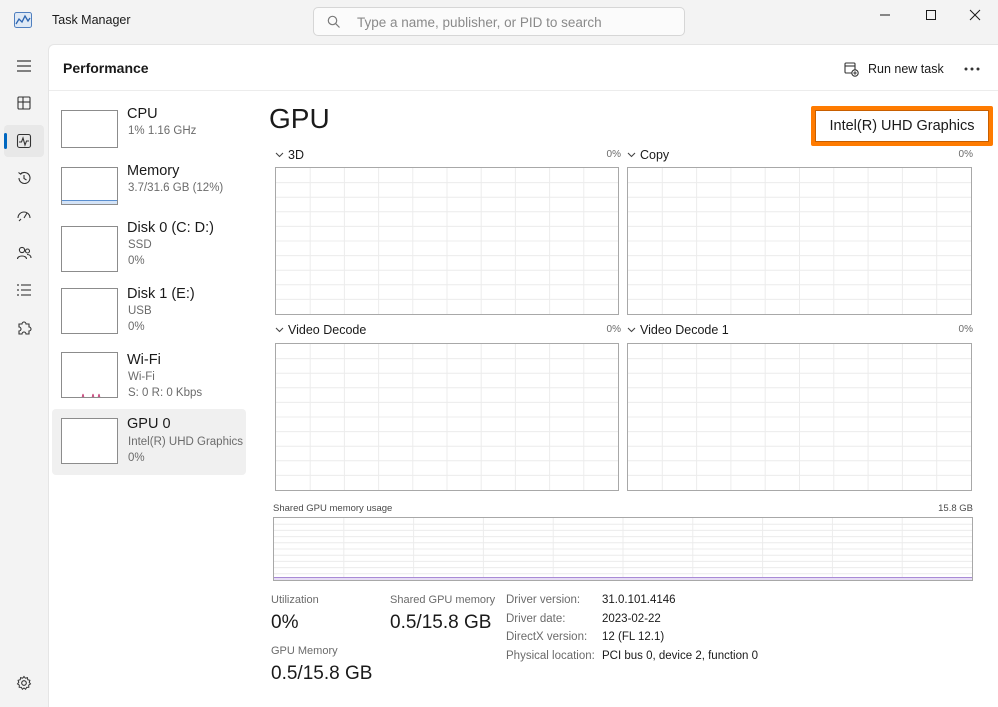 The width and height of the screenshot is (998, 707). I want to click on nav-settings, so click(24, 683).